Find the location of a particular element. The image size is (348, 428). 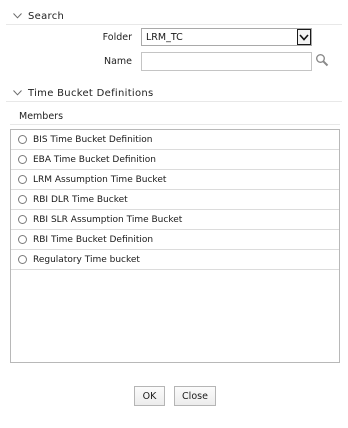

list-item-label: Regulatory Time bucket is located at coordinates (86, 259).